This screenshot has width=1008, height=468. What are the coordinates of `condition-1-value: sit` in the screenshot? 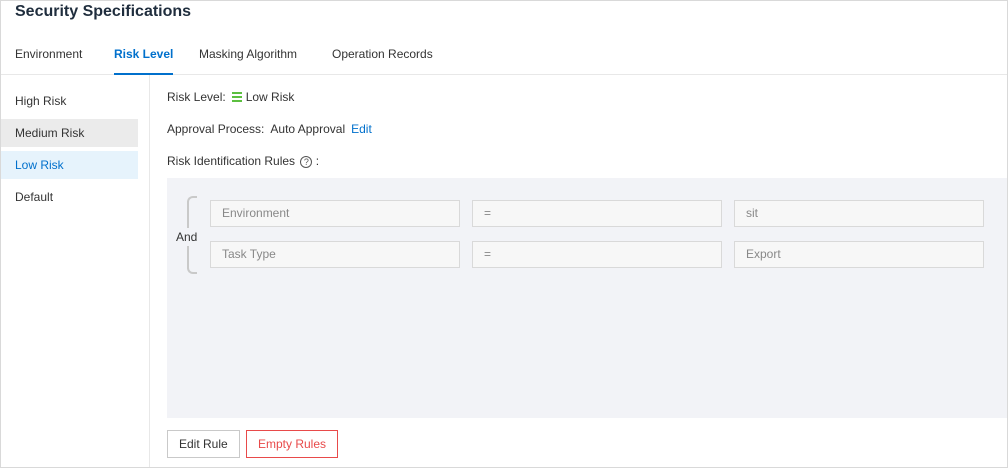 It's located at (859, 213).